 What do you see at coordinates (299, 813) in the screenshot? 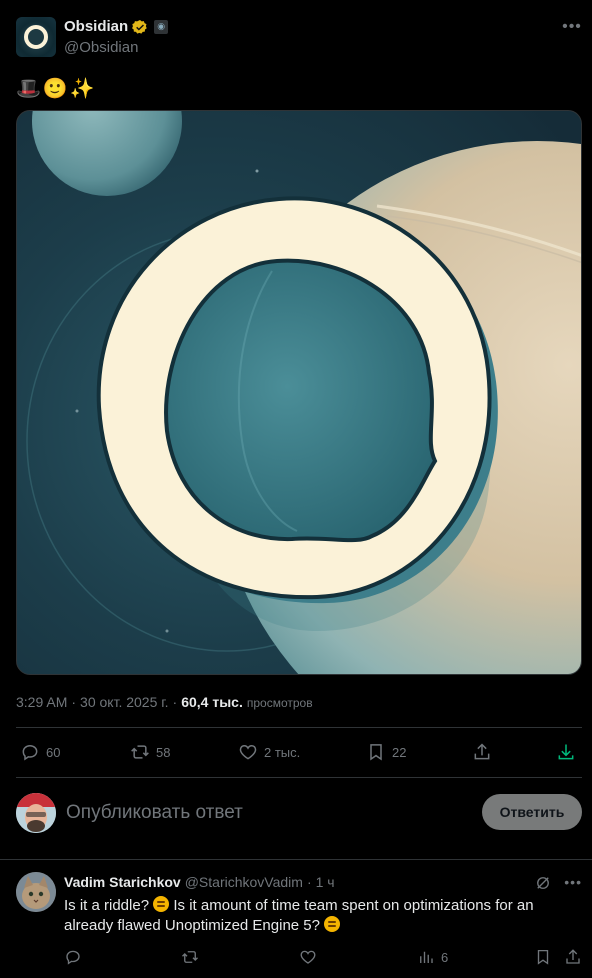
I see `reply-composer: Опубликовать ответ Ответить` at bounding box center [299, 813].